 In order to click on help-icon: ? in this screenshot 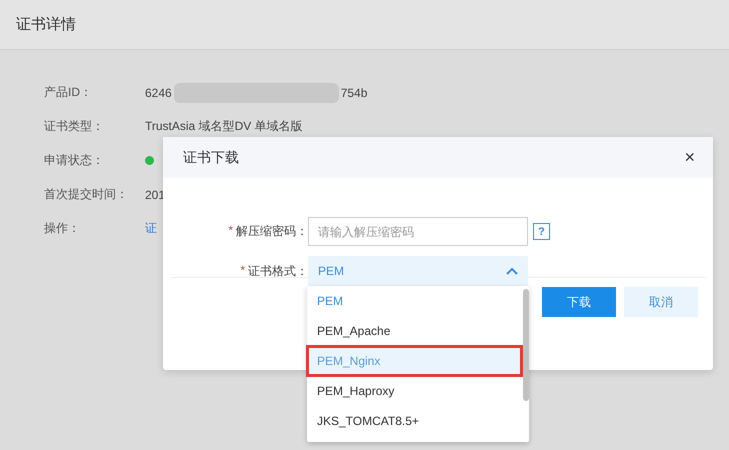, I will do `click(541, 231)`.